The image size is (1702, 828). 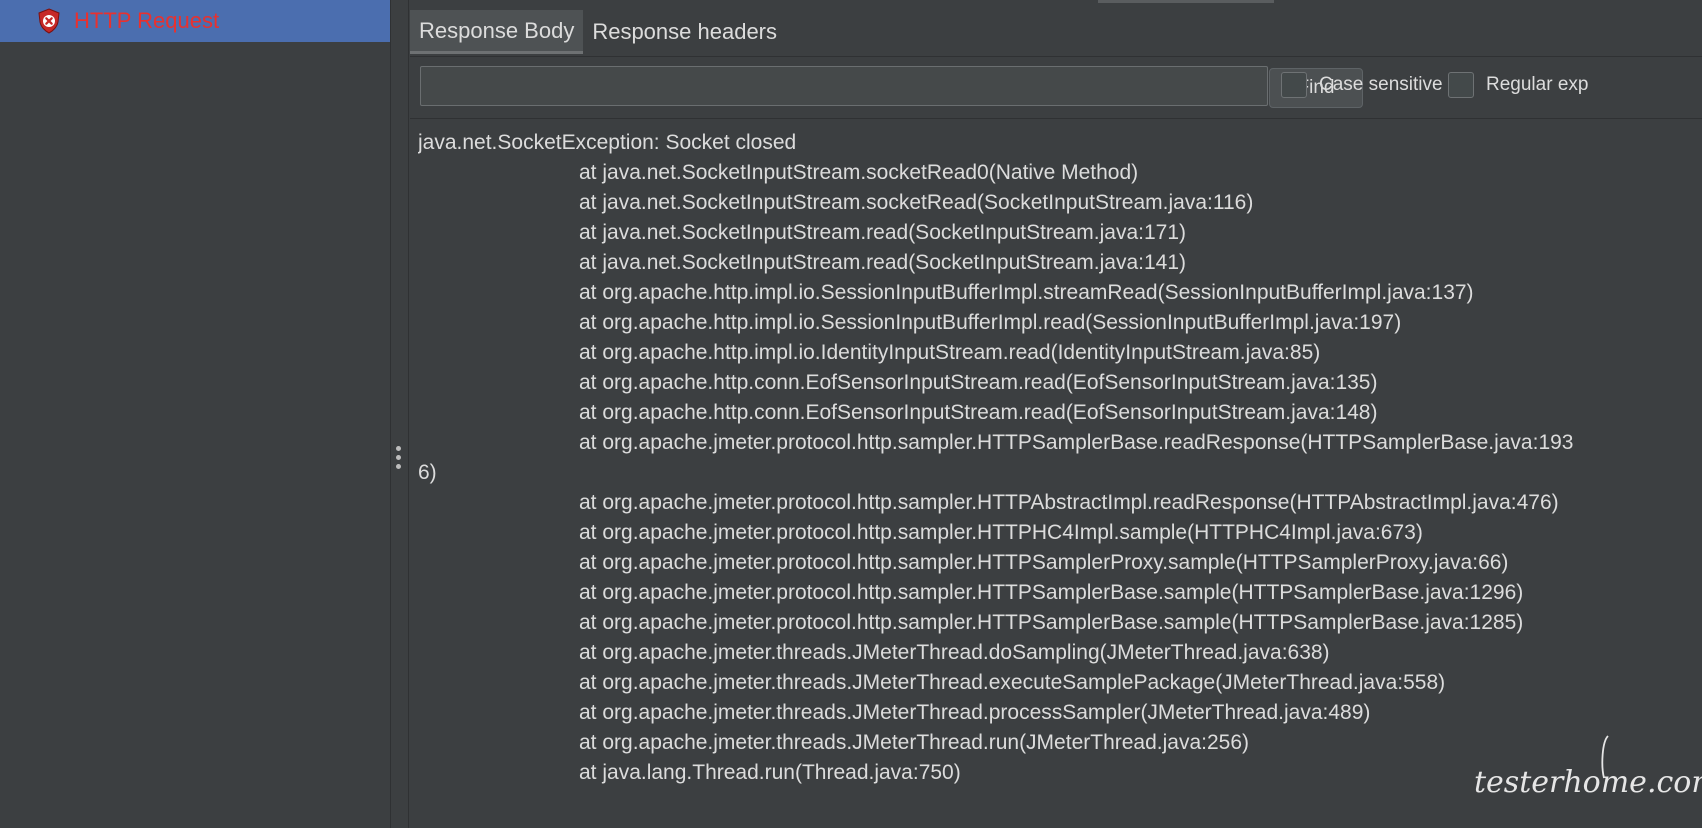 I want to click on scroll-indicator, so click(x=1186, y=1).